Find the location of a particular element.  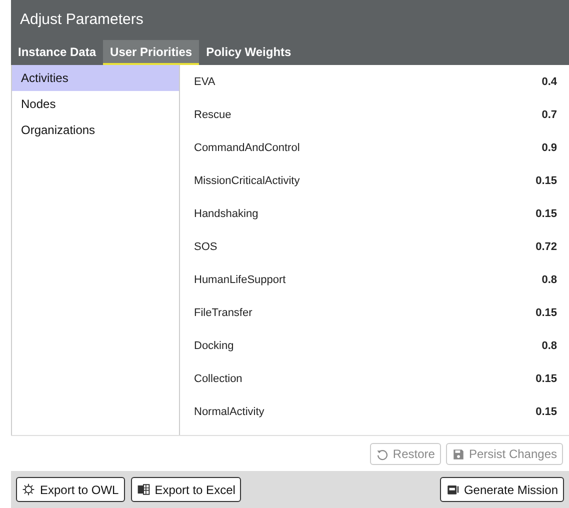

sidebar-item: Organizations is located at coordinates (95, 130).